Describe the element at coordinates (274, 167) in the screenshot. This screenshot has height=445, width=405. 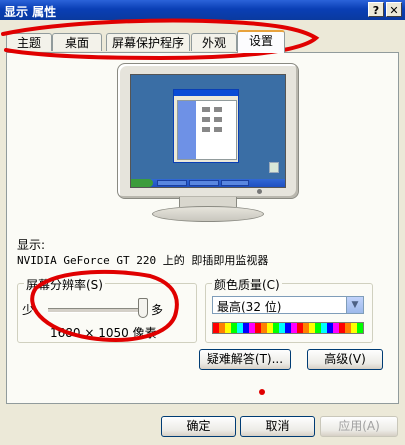
I see `recycle-bin-icon` at that location.